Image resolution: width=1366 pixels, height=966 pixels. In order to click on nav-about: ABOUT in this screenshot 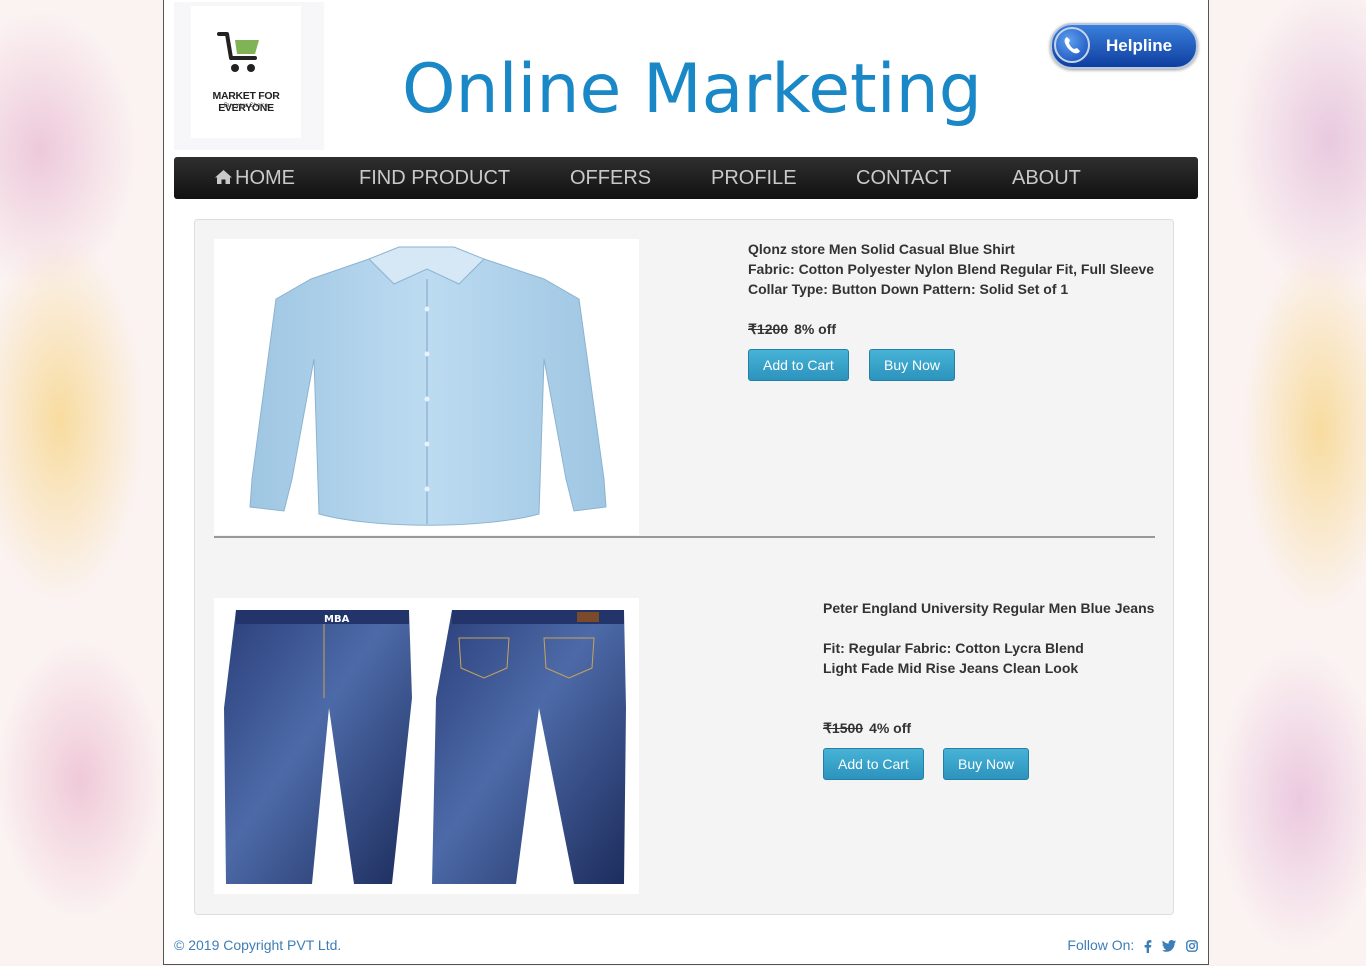, I will do `click(1046, 178)`.